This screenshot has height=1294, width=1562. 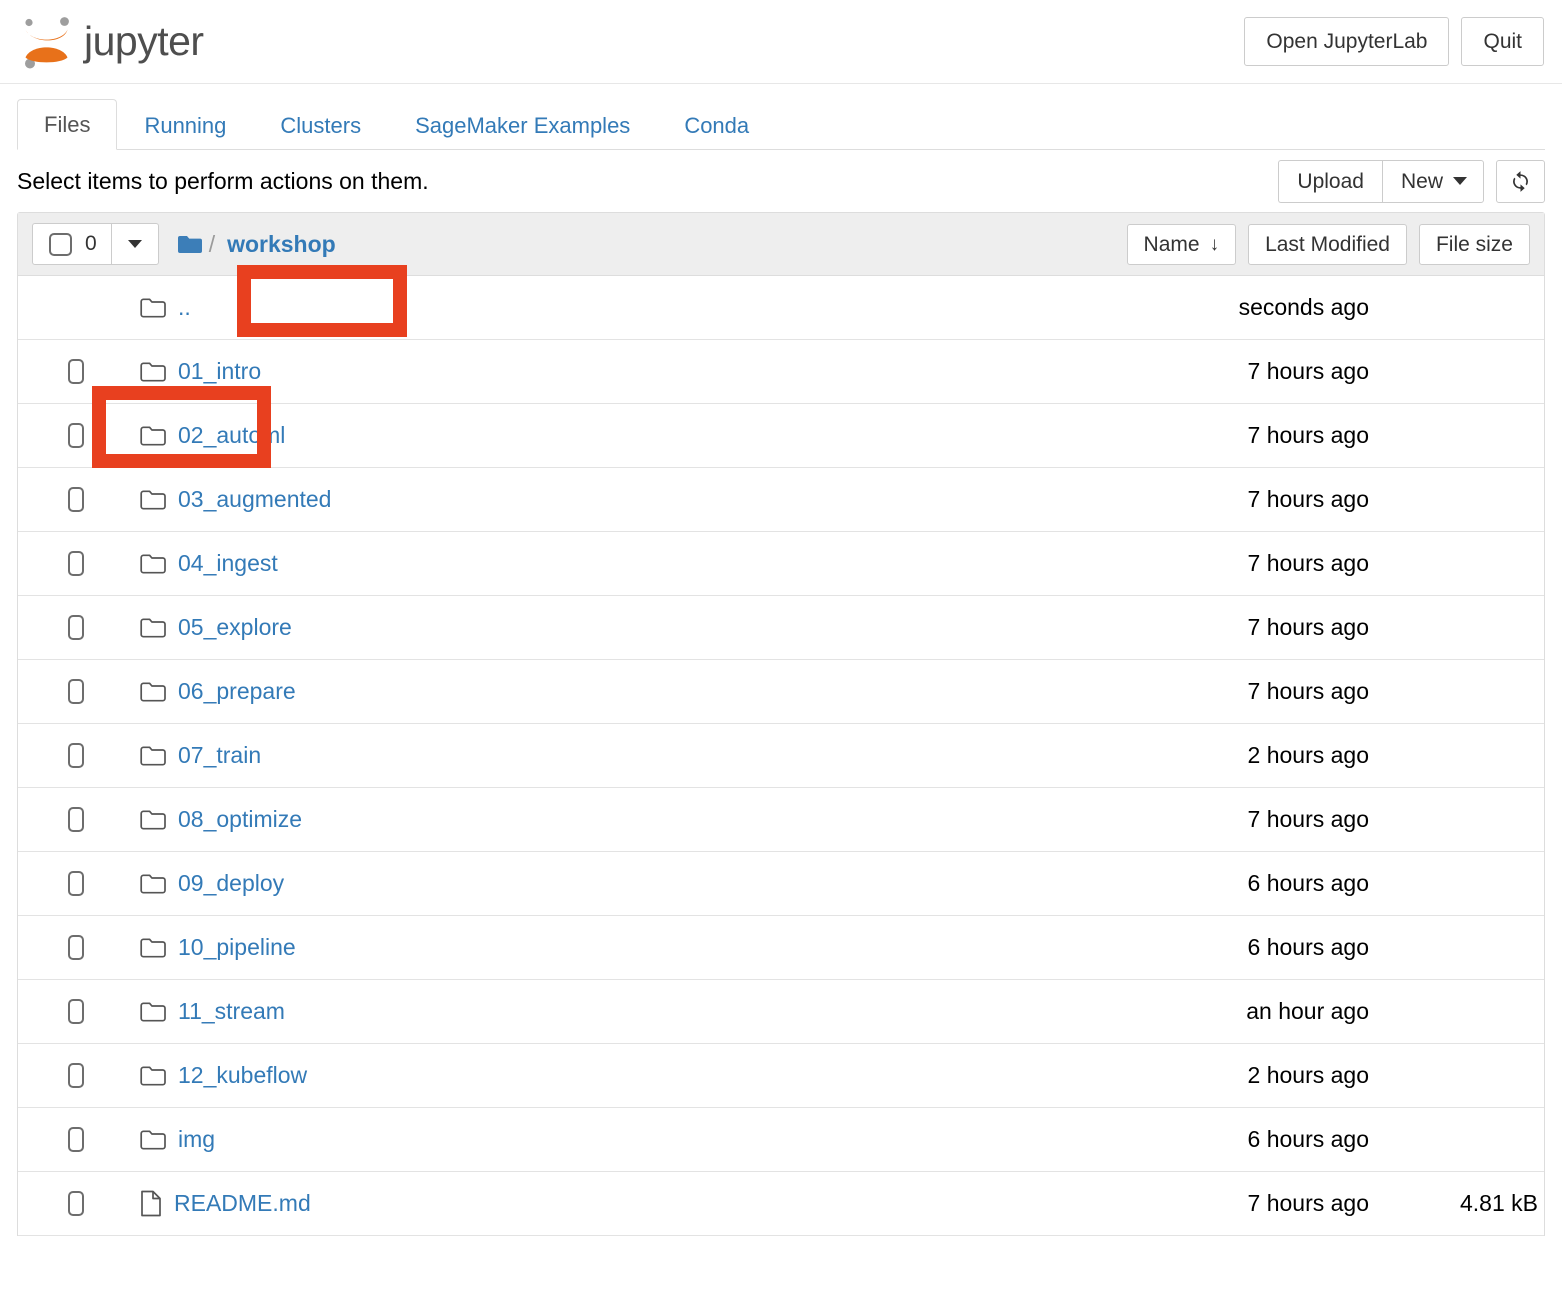 What do you see at coordinates (1330, 181) in the screenshot?
I see `upload-button: Upload` at bounding box center [1330, 181].